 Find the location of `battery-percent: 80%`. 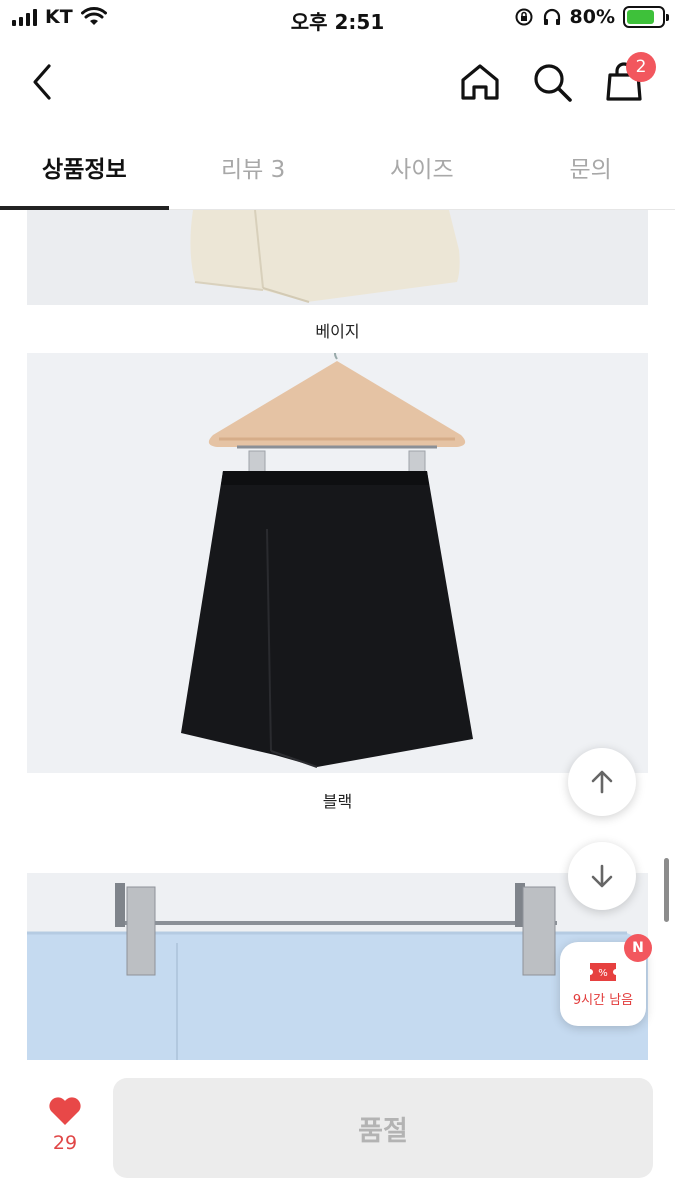

battery-percent: 80% is located at coordinates (592, 17).